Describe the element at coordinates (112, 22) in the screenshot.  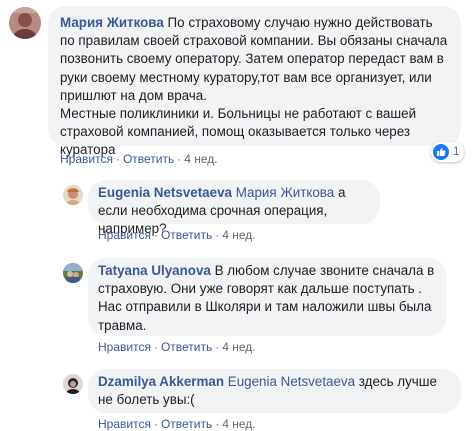
I see `comment-author: Мария Житкова` at that location.